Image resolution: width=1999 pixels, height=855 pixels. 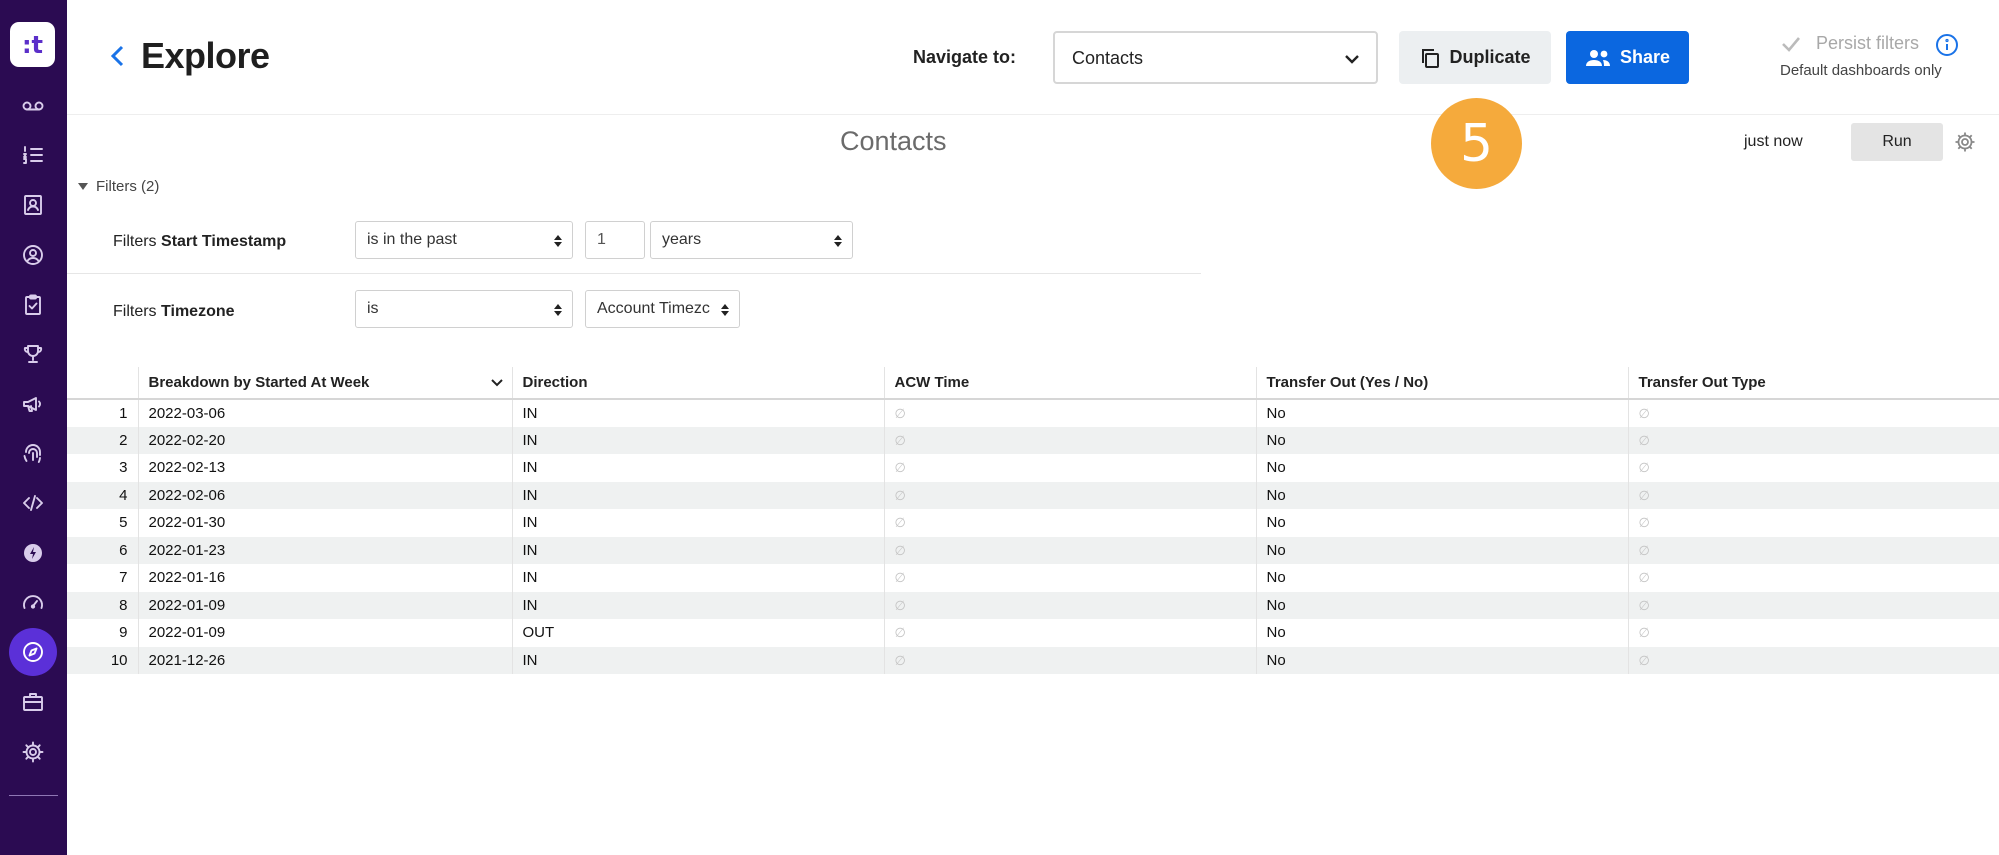 What do you see at coordinates (33, 205) in the screenshot?
I see `contact-card-icon` at bounding box center [33, 205].